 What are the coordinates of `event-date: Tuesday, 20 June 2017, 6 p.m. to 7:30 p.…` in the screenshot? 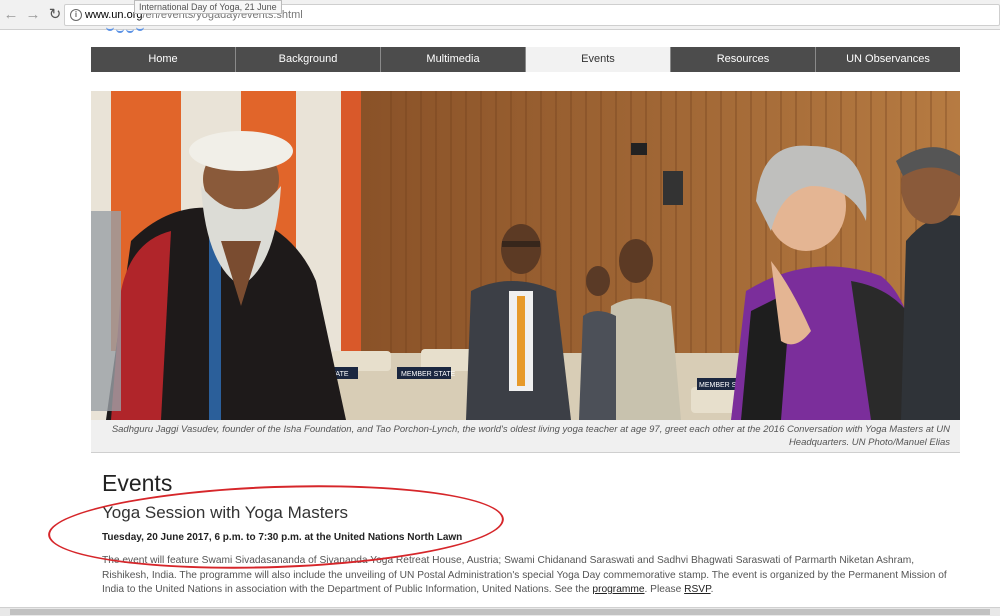 It's located at (282, 537).